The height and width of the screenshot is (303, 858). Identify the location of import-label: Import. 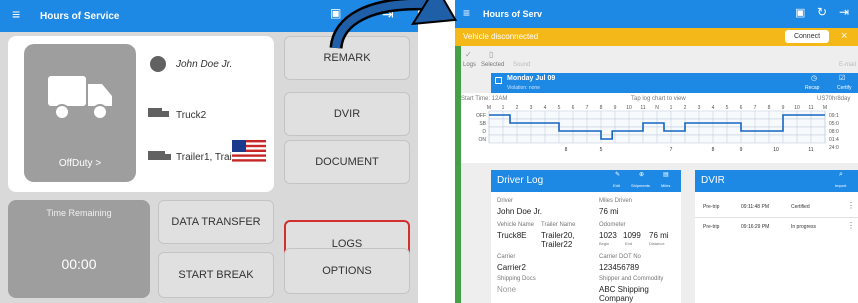
(840, 185).